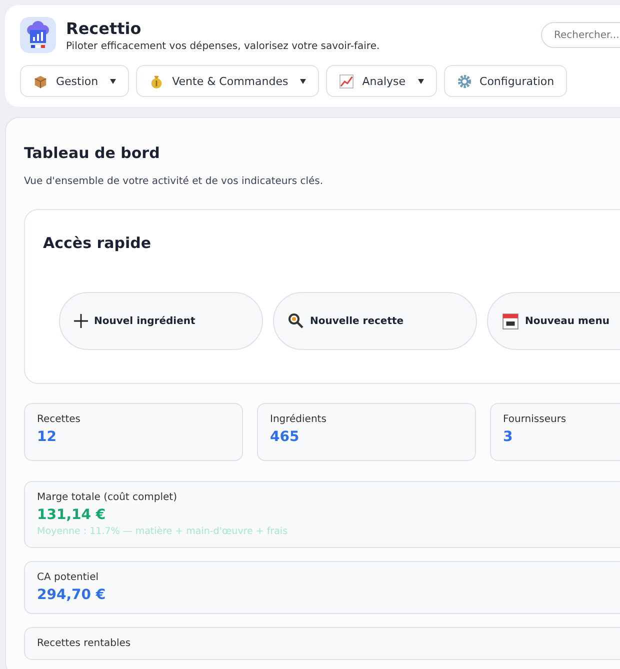  What do you see at coordinates (161, 321) in the screenshot?
I see `quick-action-button: Nouvel ingrédient` at bounding box center [161, 321].